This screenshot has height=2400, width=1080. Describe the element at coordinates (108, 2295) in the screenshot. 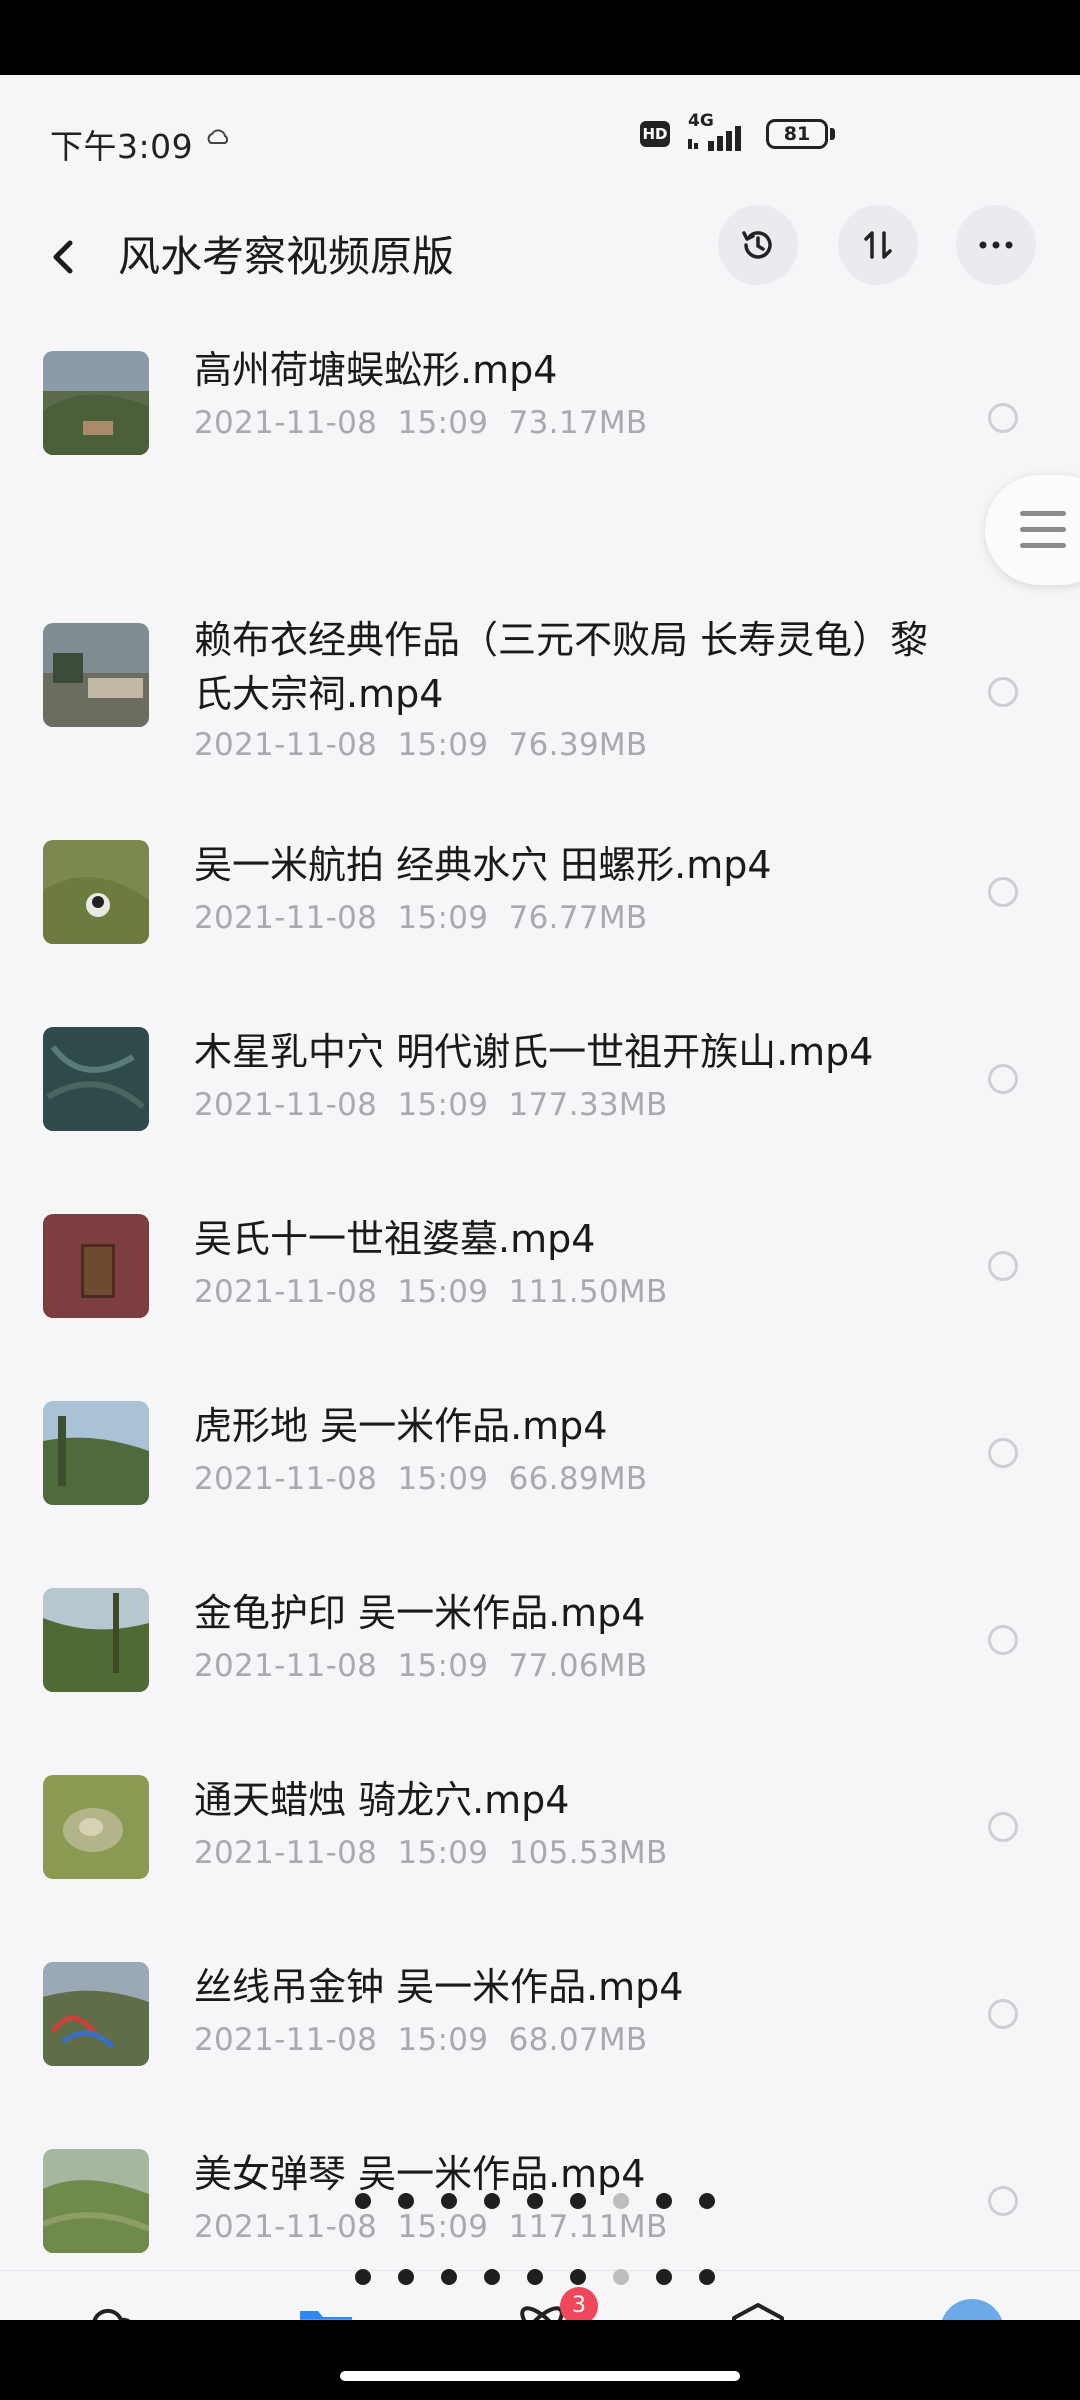

I see `nav-home: 首页` at that location.